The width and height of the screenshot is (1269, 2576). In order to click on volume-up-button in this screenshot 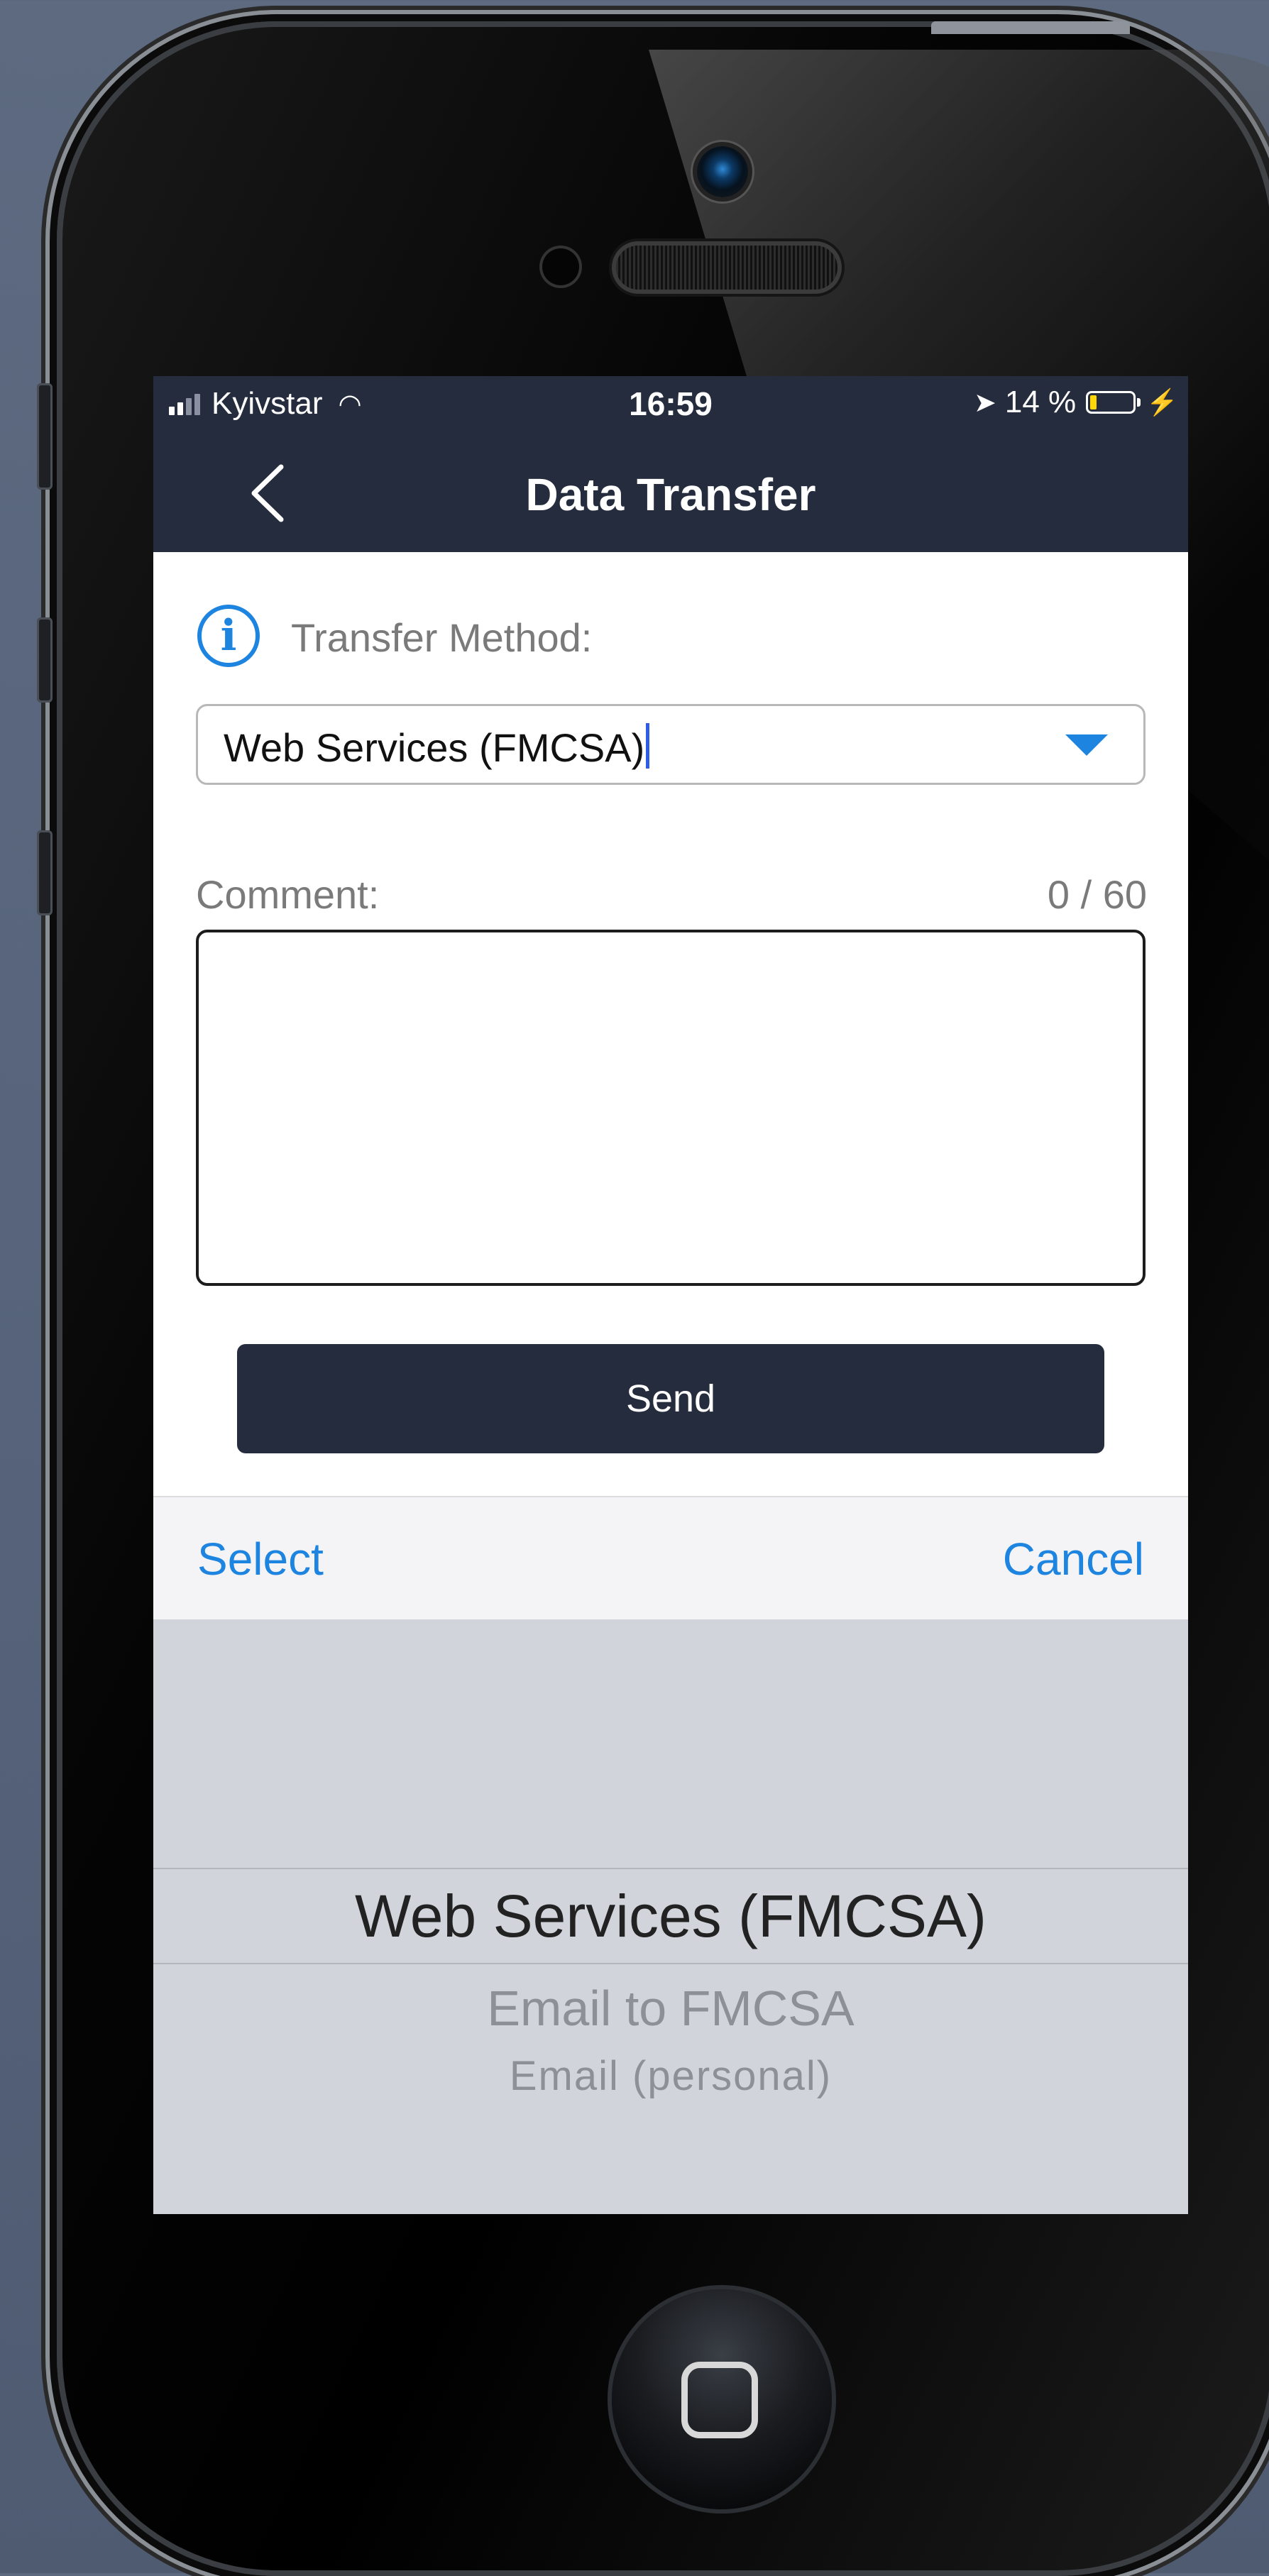, I will do `click(45, 660)`.